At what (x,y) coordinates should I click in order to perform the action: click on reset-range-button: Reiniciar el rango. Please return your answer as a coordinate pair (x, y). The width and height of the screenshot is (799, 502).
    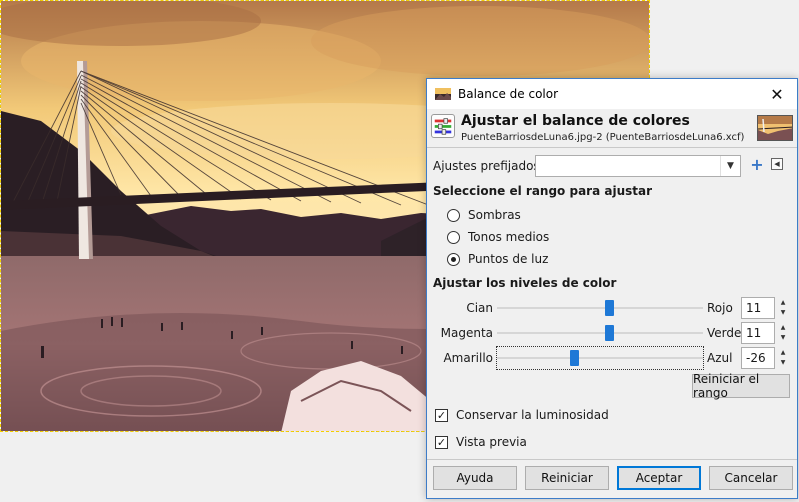
    Looking at the image, I should click on (741, 386).